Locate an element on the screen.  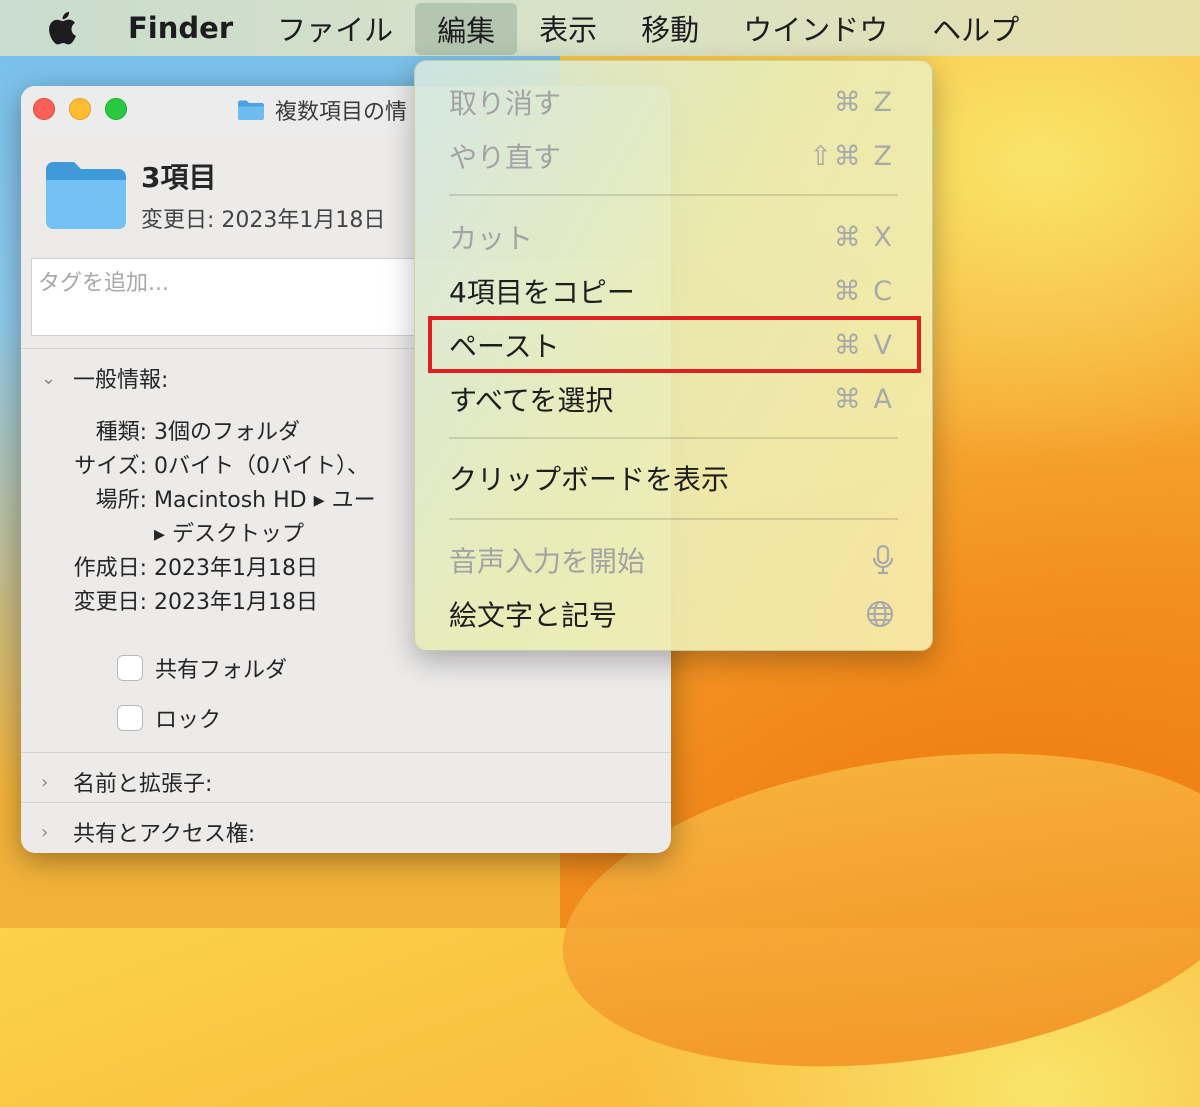
menu-item-shortcut: ⌘ Z is located at coordinates (863, 102).